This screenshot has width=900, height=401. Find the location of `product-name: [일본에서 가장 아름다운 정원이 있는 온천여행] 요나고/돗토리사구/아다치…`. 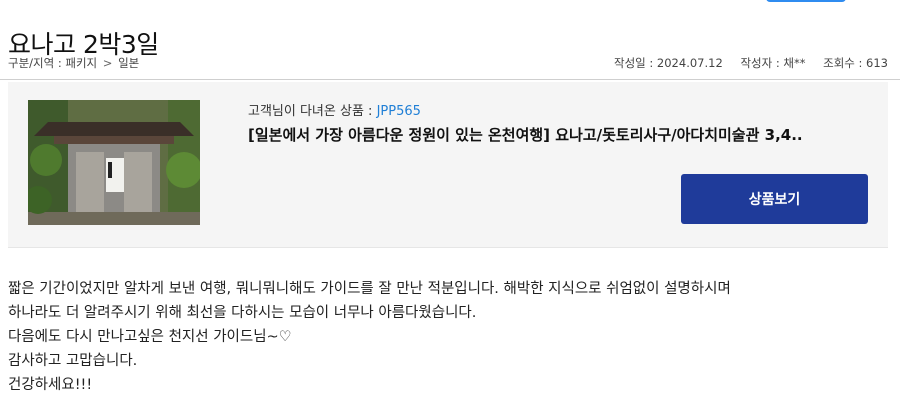

product-name: [일본에서 가장 아름다운 정원이 있는 온천여행] 요나고/돗토리사구/아다치… is located at coordinates (525, 134).